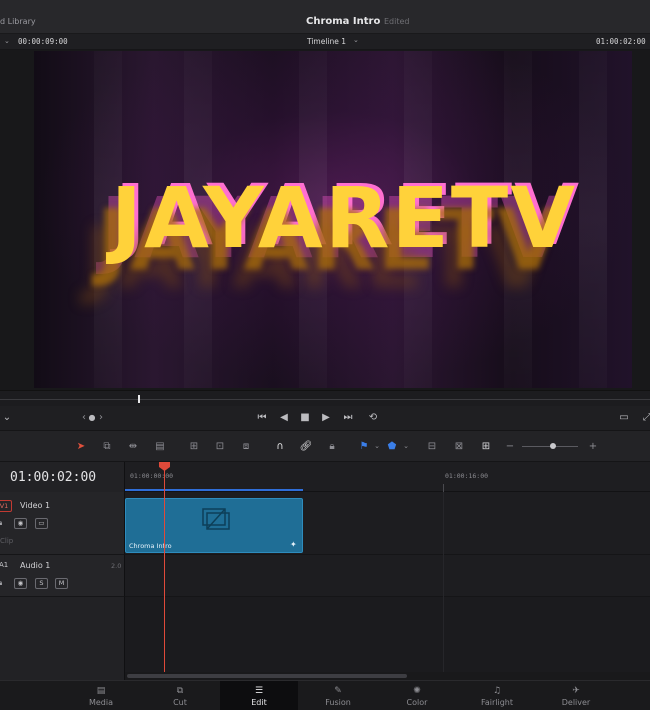  I want to click on timeline-header: 01:00:02:00, so click(62, 477).